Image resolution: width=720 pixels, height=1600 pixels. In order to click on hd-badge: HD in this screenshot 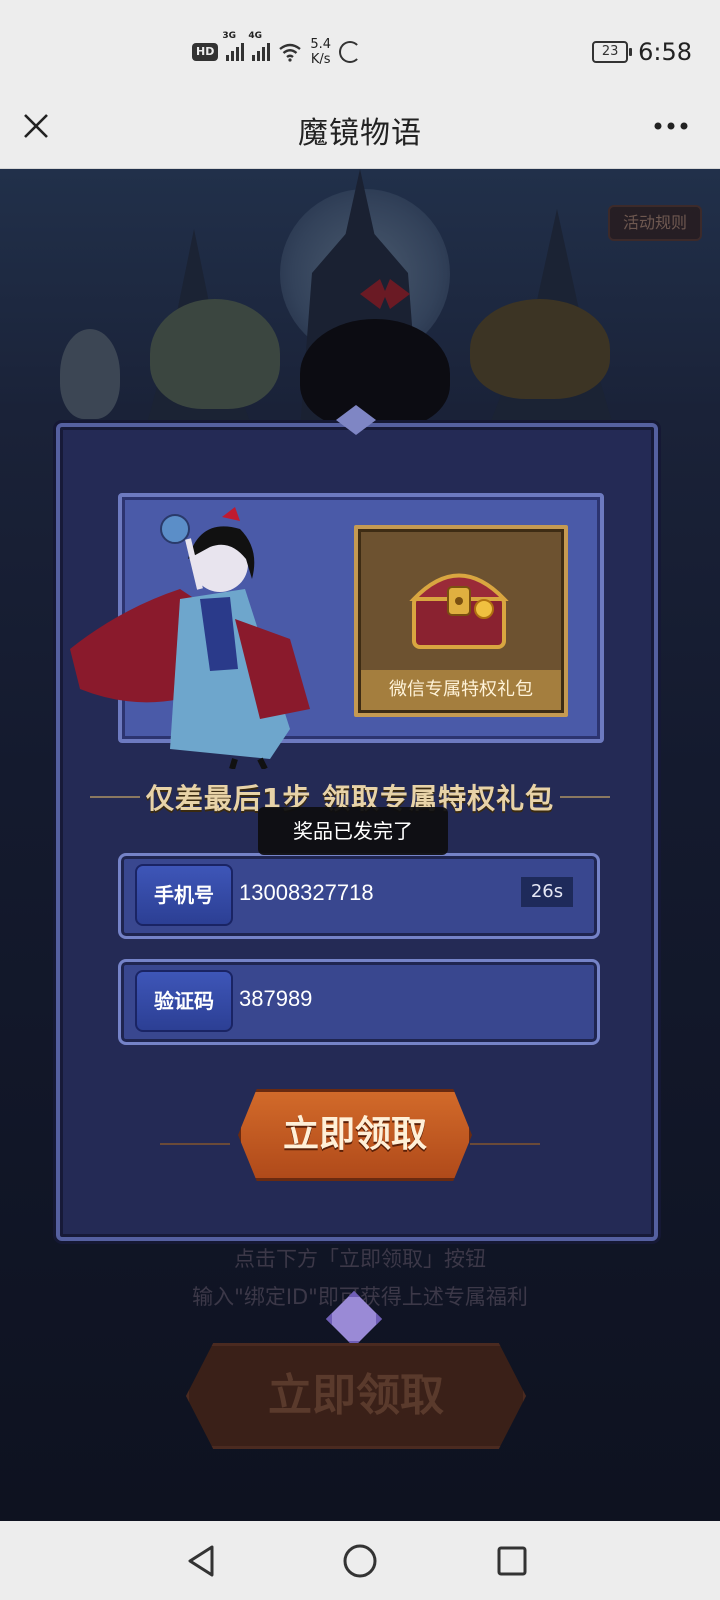, I will do `click(205, 52)`.